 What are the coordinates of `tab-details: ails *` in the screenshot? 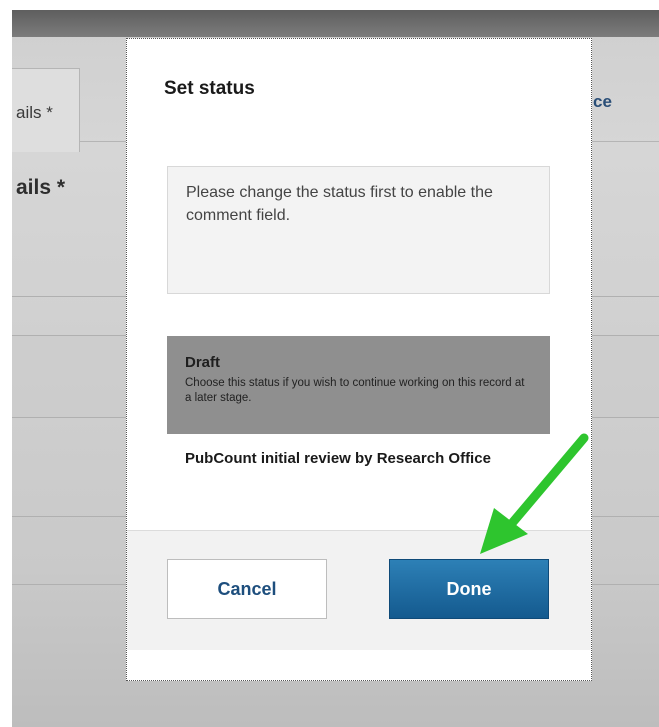 It's located at (46, 110).